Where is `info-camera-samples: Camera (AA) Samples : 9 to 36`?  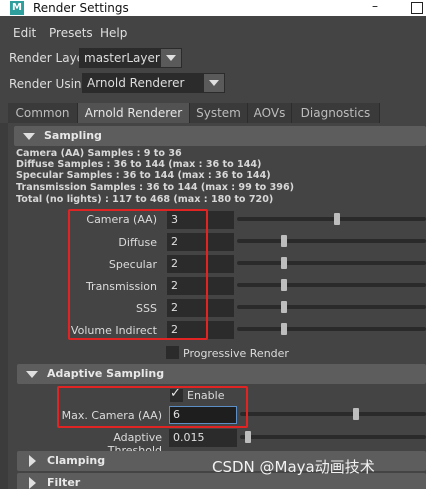 info-camera-samples: Camera (AA) Samples : 9 to 36 is located at coordinates (99, 153).